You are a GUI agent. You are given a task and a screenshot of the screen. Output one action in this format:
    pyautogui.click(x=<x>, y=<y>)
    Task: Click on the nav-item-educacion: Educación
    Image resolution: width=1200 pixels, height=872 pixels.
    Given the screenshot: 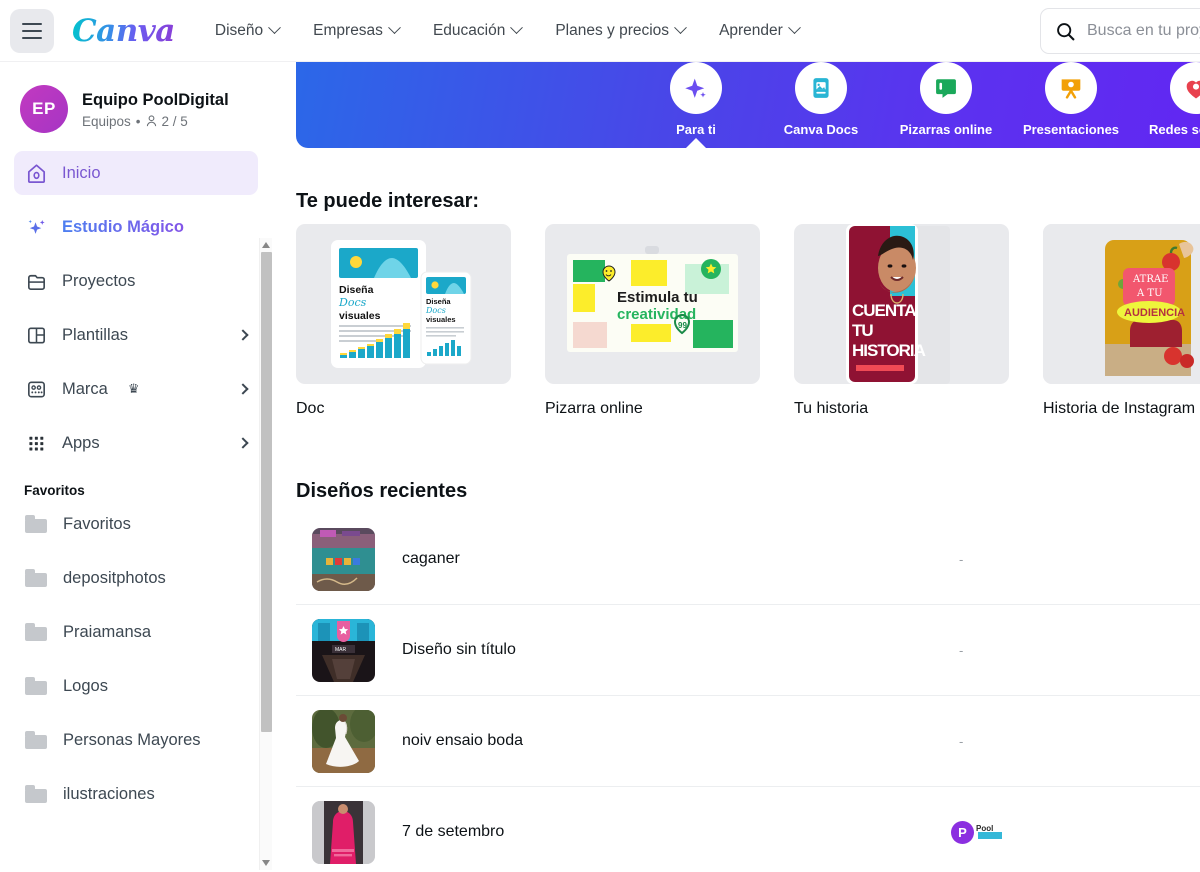 What is the action you would take?
    pyautogui.click(x=478, y=30)
    